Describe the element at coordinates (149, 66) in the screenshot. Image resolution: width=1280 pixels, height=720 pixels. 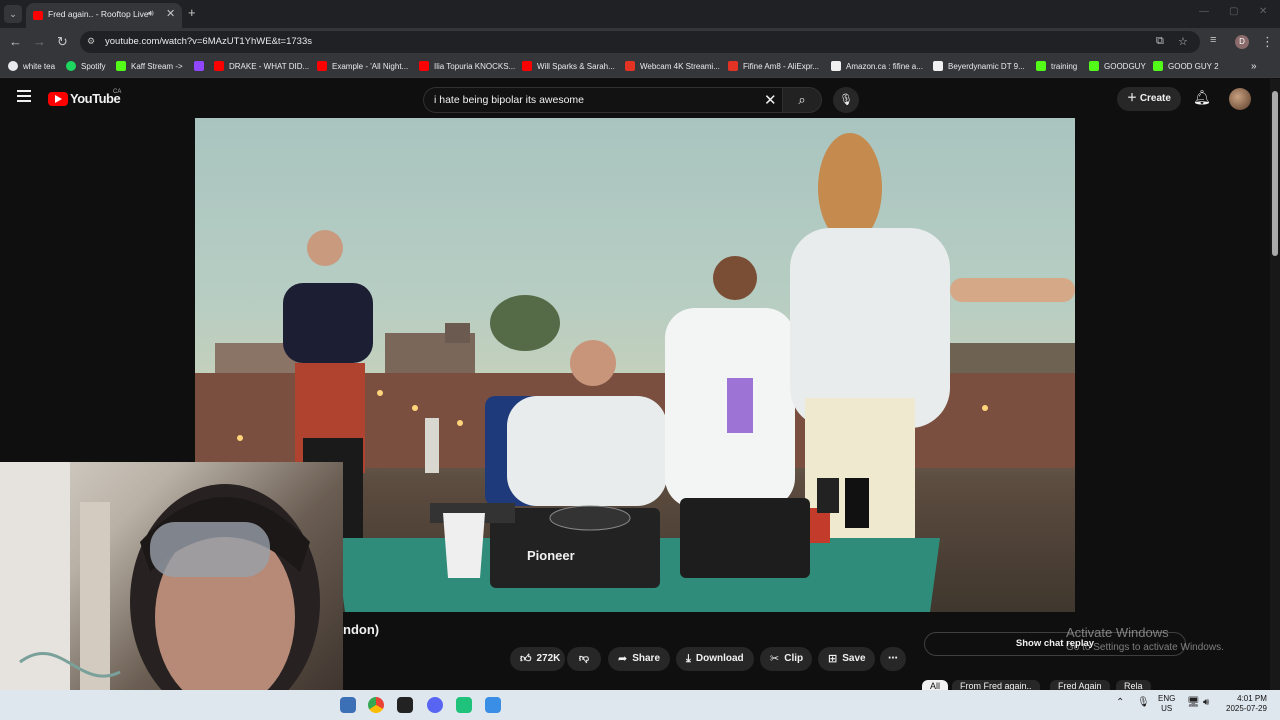
I see `bookmark-item: Kaff Stream ->` at that location.